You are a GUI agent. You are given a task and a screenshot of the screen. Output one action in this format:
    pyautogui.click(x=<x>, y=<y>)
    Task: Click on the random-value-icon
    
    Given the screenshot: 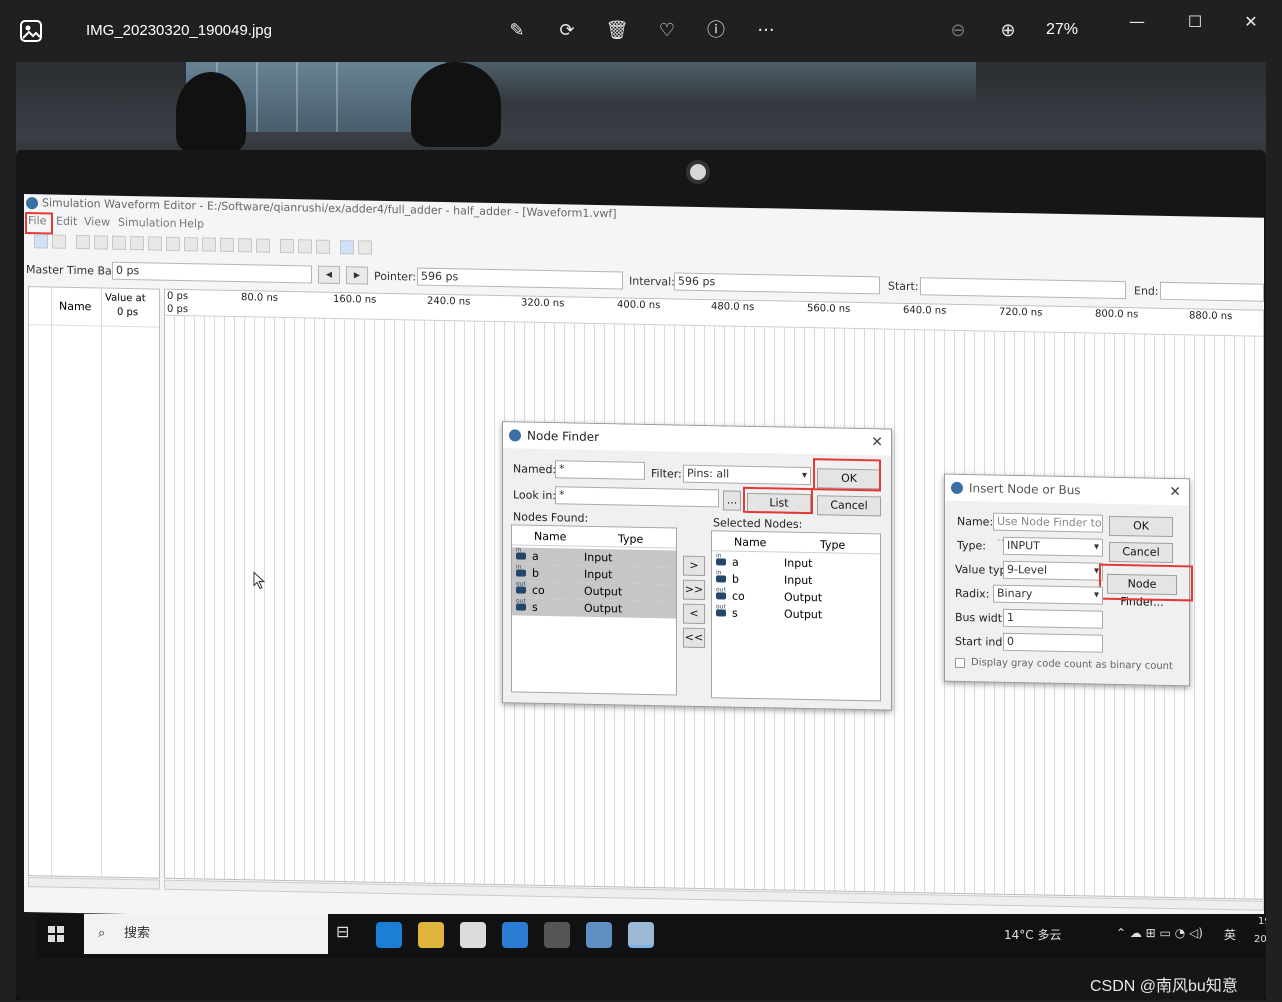 What is the action you would take?
    pyautogui.click(x=245, y=245)
    